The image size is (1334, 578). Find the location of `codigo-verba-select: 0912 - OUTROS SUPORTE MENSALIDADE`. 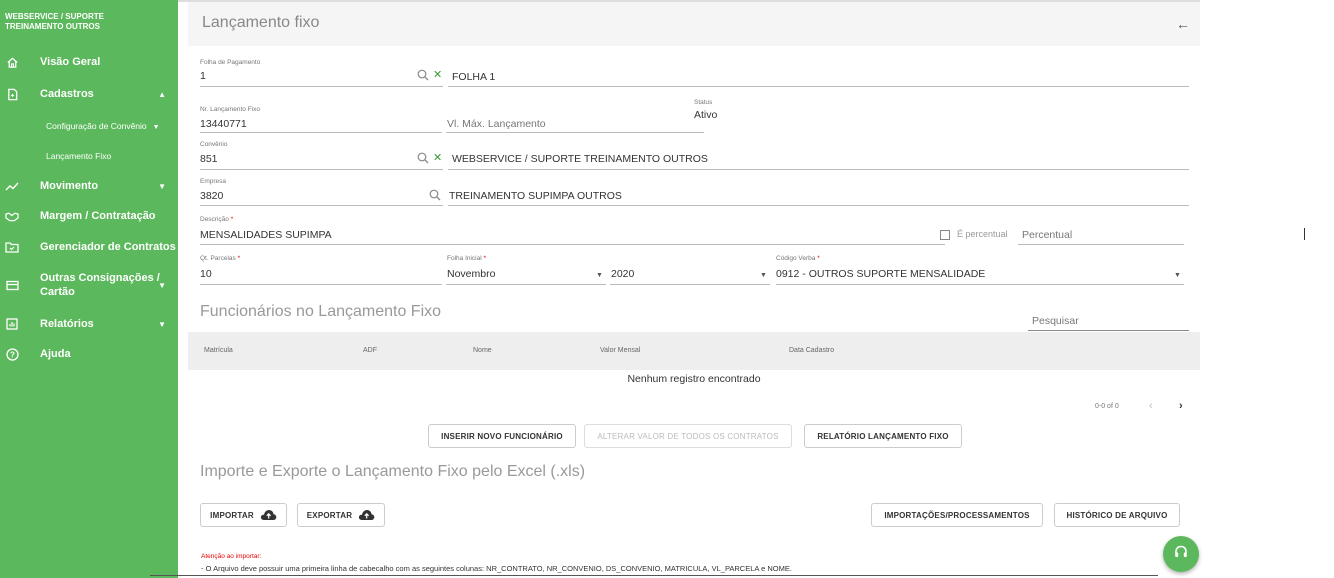

codigo-verba-select: 0912 - OUTROS SUPORTE MENSALIDADE is located at coordinates (880, 274).